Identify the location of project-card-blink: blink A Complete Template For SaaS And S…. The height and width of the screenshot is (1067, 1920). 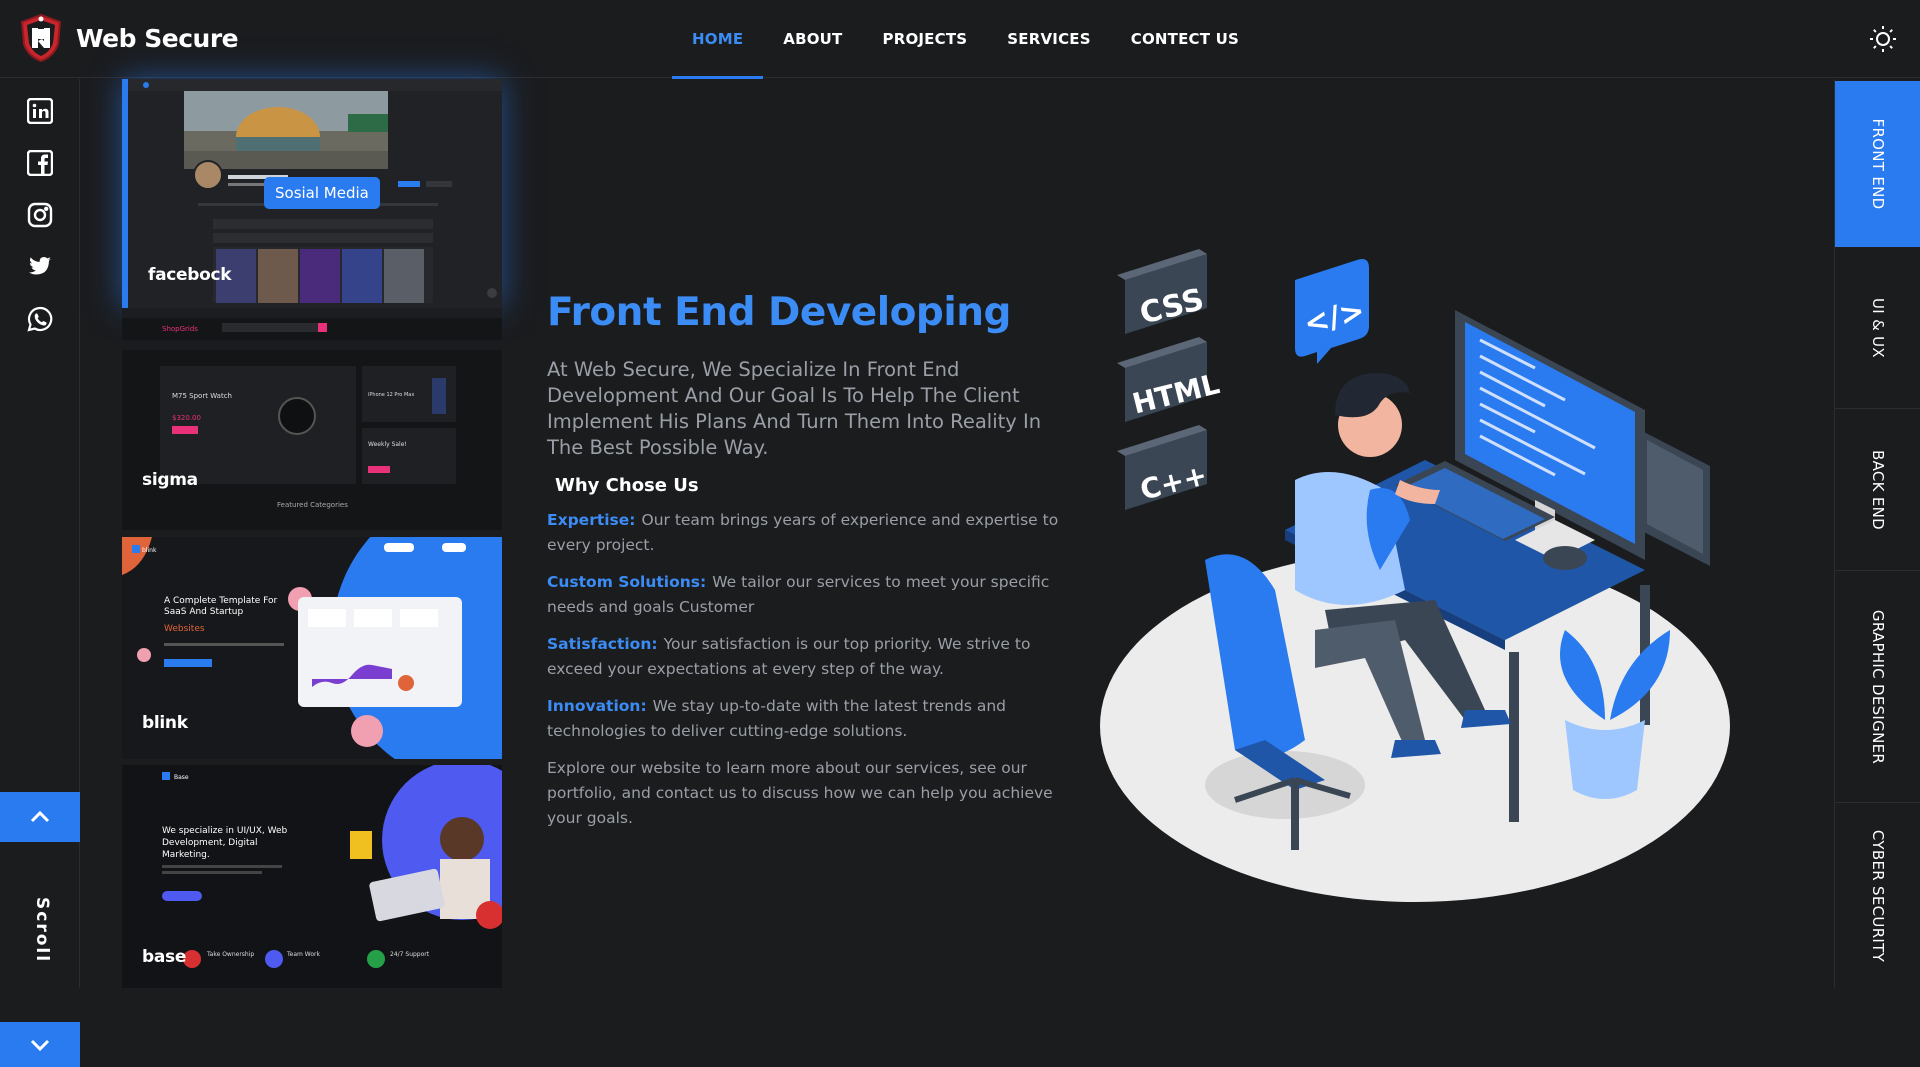
(312, 648).